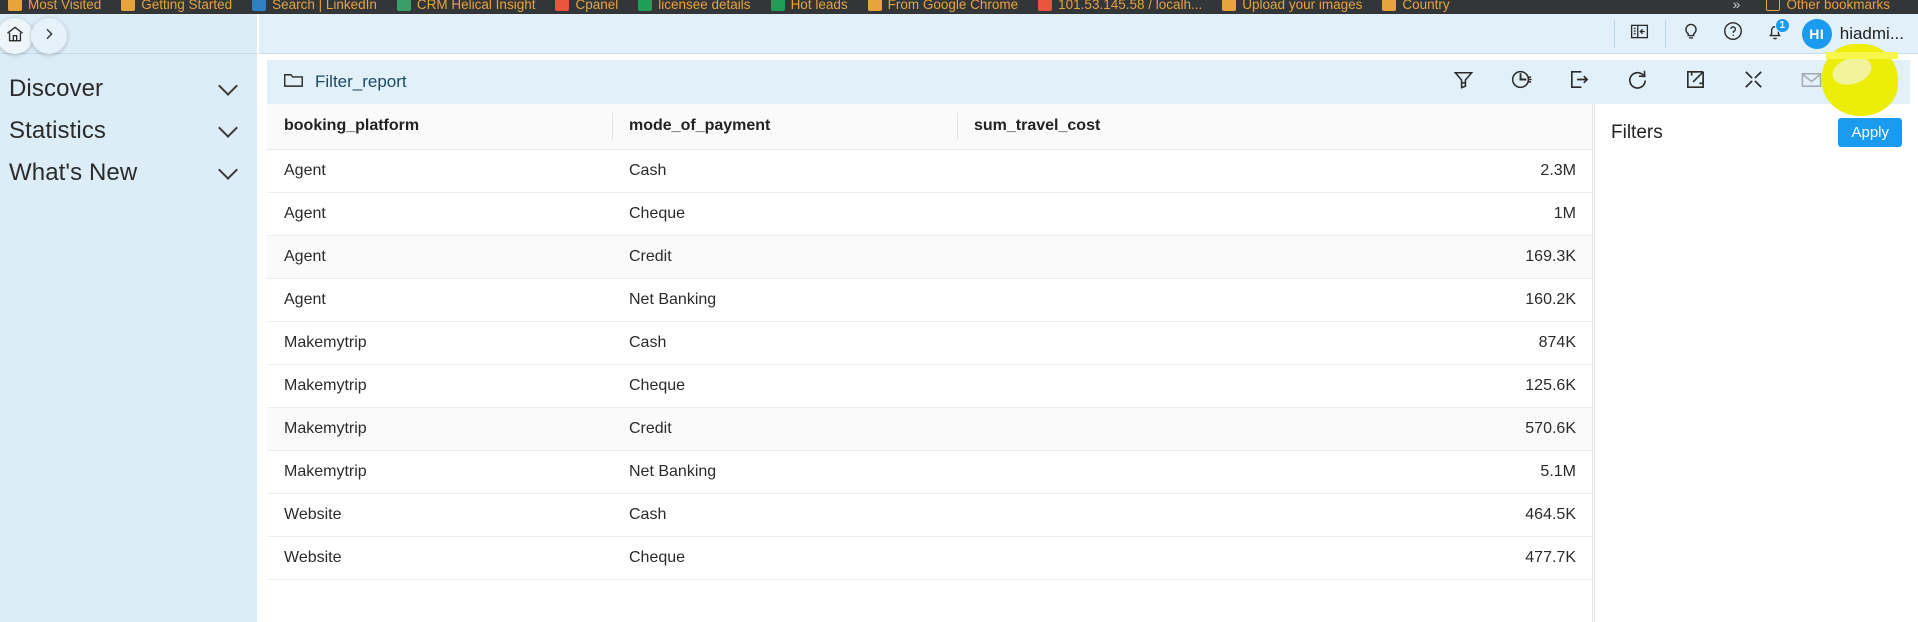  Describe the element at coordinates (1828, 6) in the screenshot. I see `bookmark-other-bookmarks: Other bookmarks` at that location.